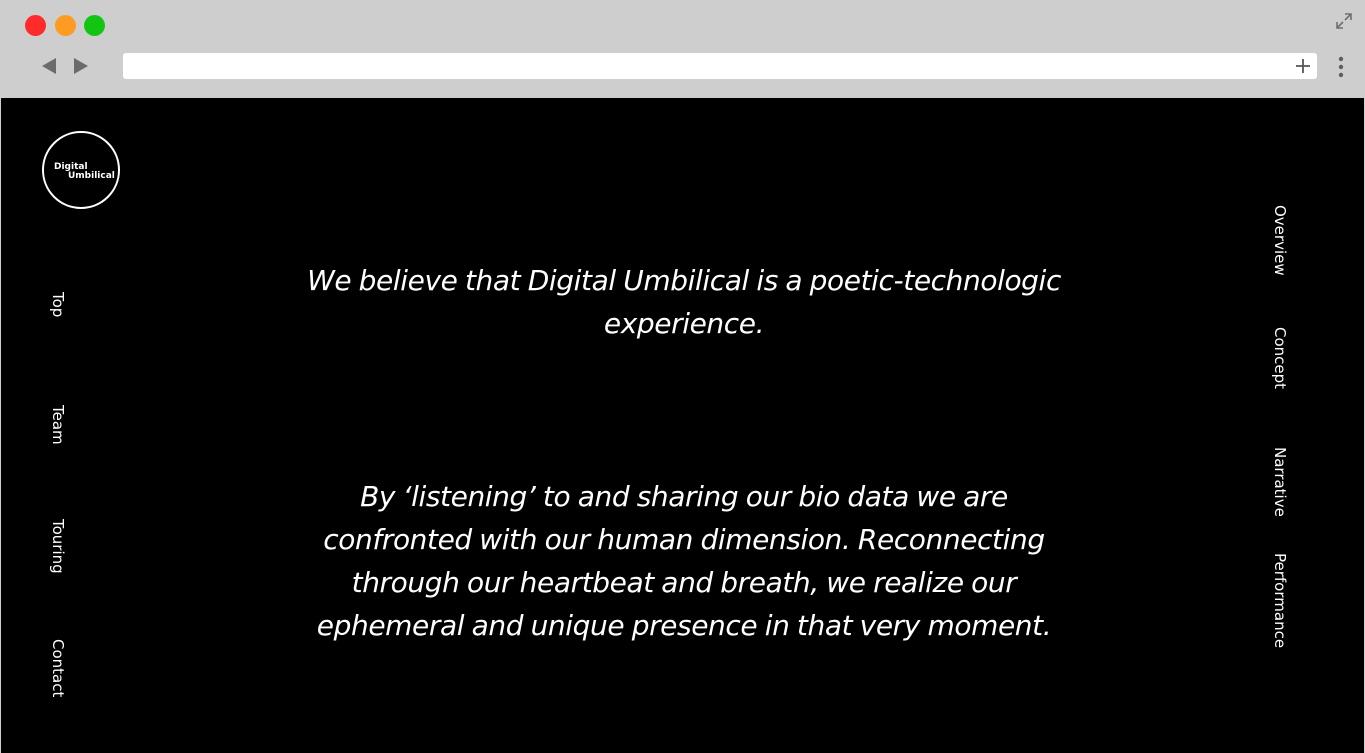 This screenshot has height=753, width=1365. Describe the element at coordinates (49, 66) in the screenshot. I see `back-arrow-icon` at that location.